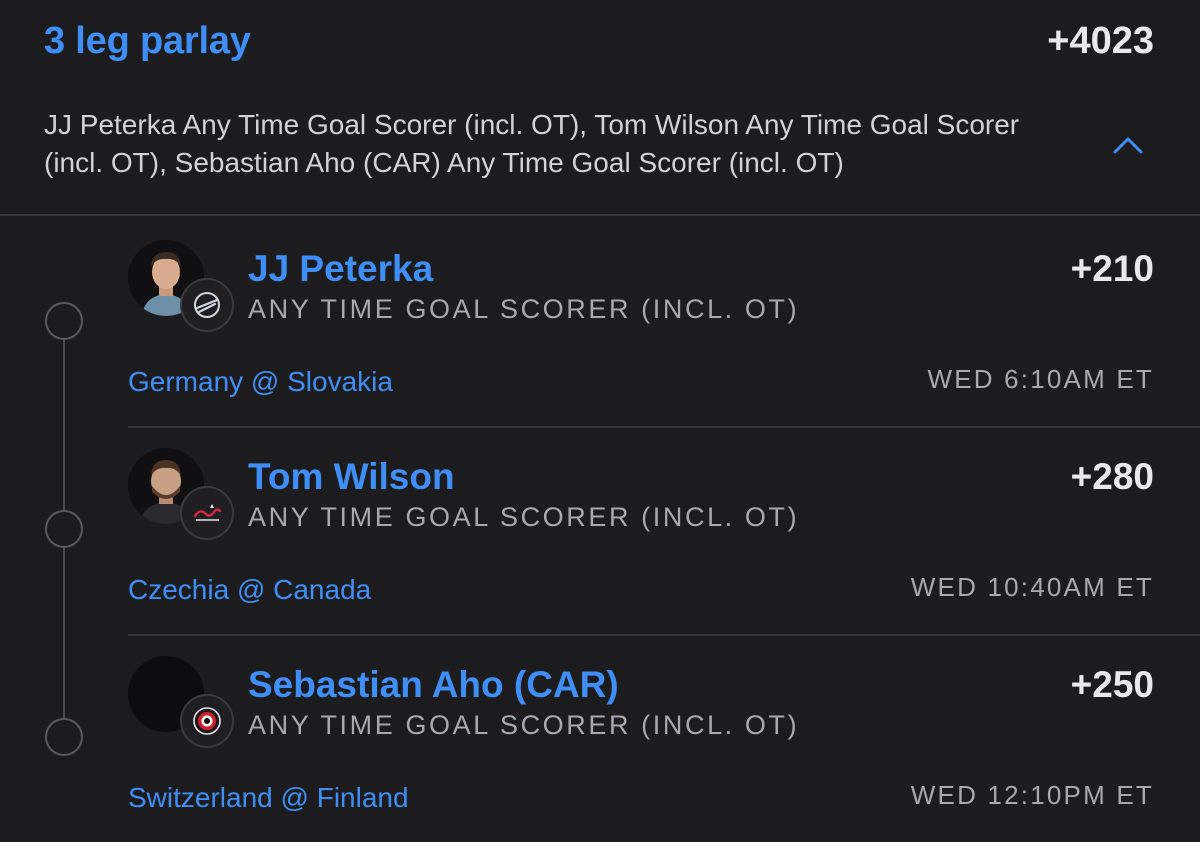  What do you see at coordinates (433, 684) in the screenshot?
I see `player-name: Sebastian Aho (CAR)` at bounding box center [433, 684].